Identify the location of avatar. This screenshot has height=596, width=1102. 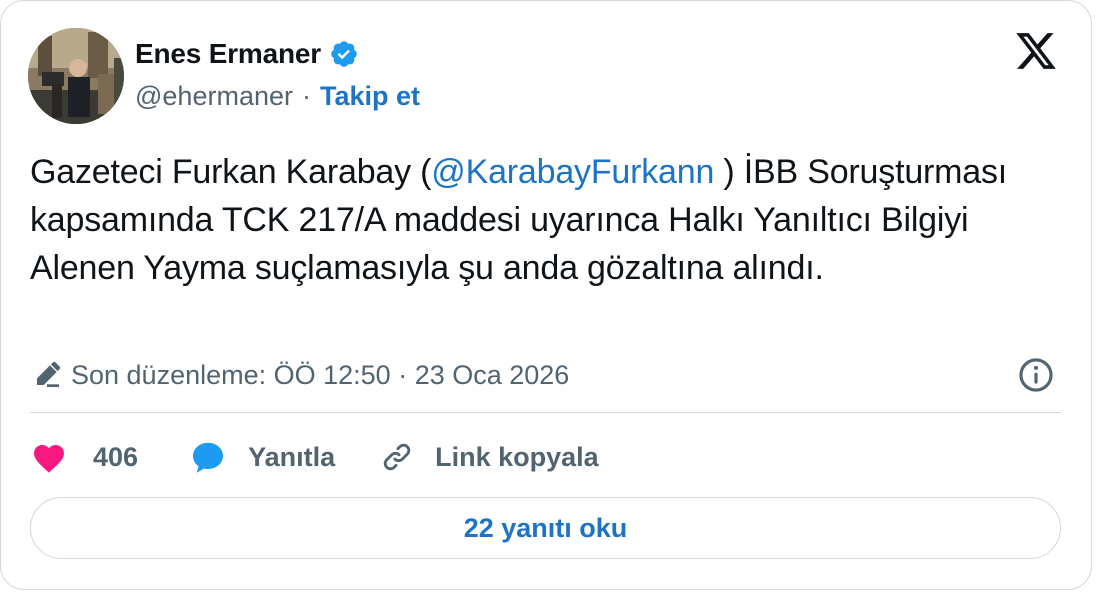
(76, 76).